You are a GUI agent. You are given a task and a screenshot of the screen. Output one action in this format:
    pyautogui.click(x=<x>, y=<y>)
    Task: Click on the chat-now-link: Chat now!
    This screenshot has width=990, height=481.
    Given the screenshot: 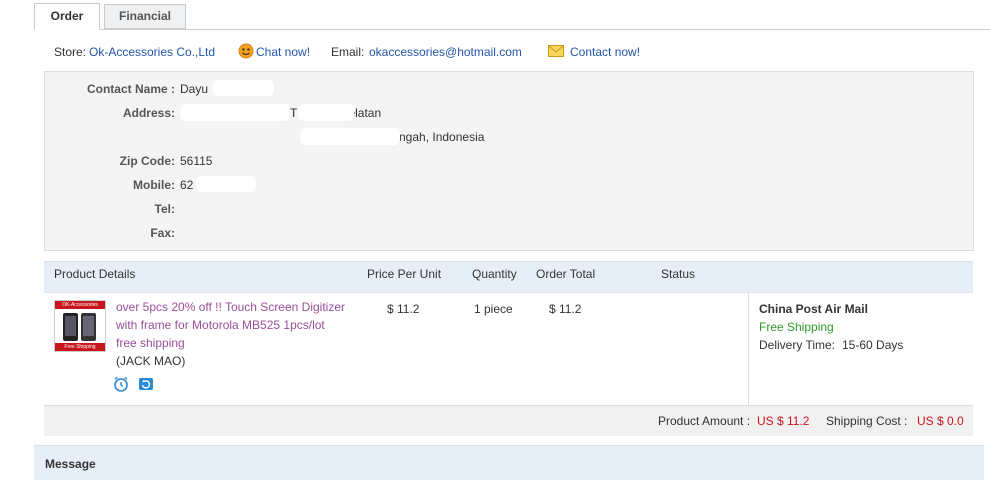 What is the action you would take?
    pyautogui.click(x=283, y=52)
    